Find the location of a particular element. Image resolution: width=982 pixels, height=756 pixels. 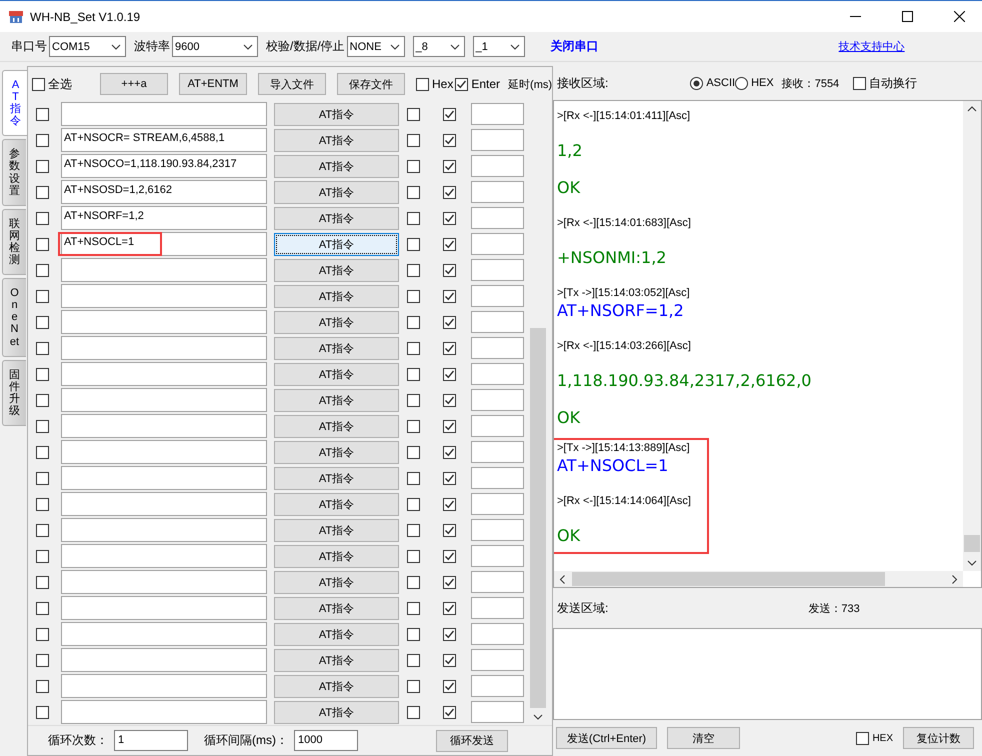

clear-button: 清空 is located at coordinates (703, 738).